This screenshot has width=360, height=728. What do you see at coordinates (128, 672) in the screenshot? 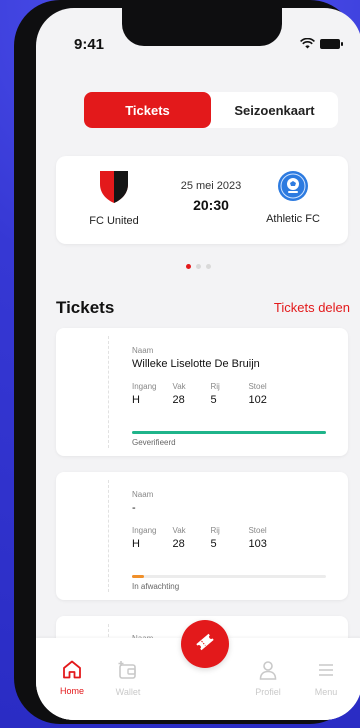
I see `wallet-icon` at bounding box center [128, 672].